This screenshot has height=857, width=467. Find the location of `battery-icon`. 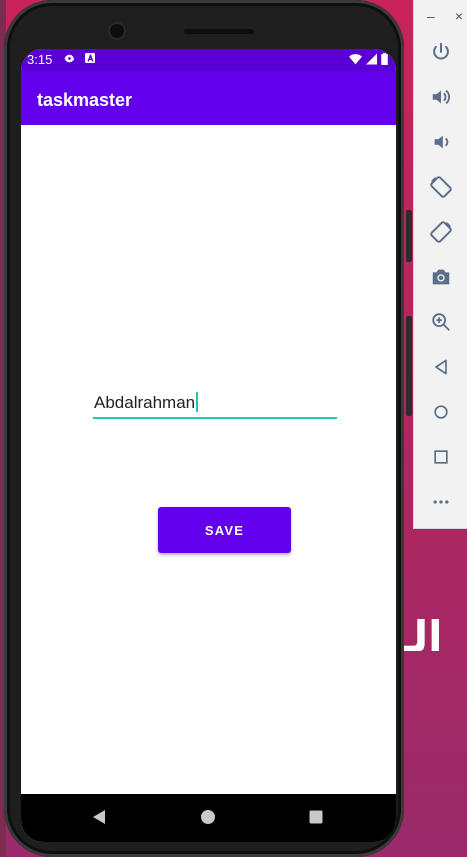

battery-icon is located at coordinates (384, 60).